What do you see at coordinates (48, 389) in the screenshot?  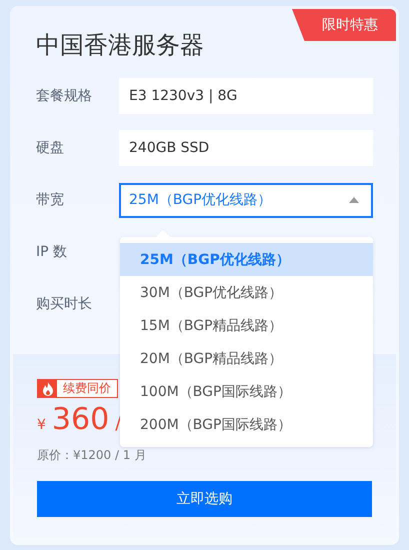 I see `flame-icon` at bounding box center [48, 389].